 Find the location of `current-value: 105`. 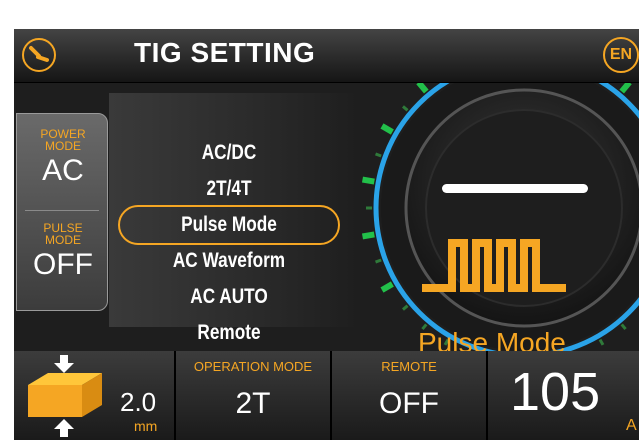

current-value: 105 is located at coordinates (555, 392).